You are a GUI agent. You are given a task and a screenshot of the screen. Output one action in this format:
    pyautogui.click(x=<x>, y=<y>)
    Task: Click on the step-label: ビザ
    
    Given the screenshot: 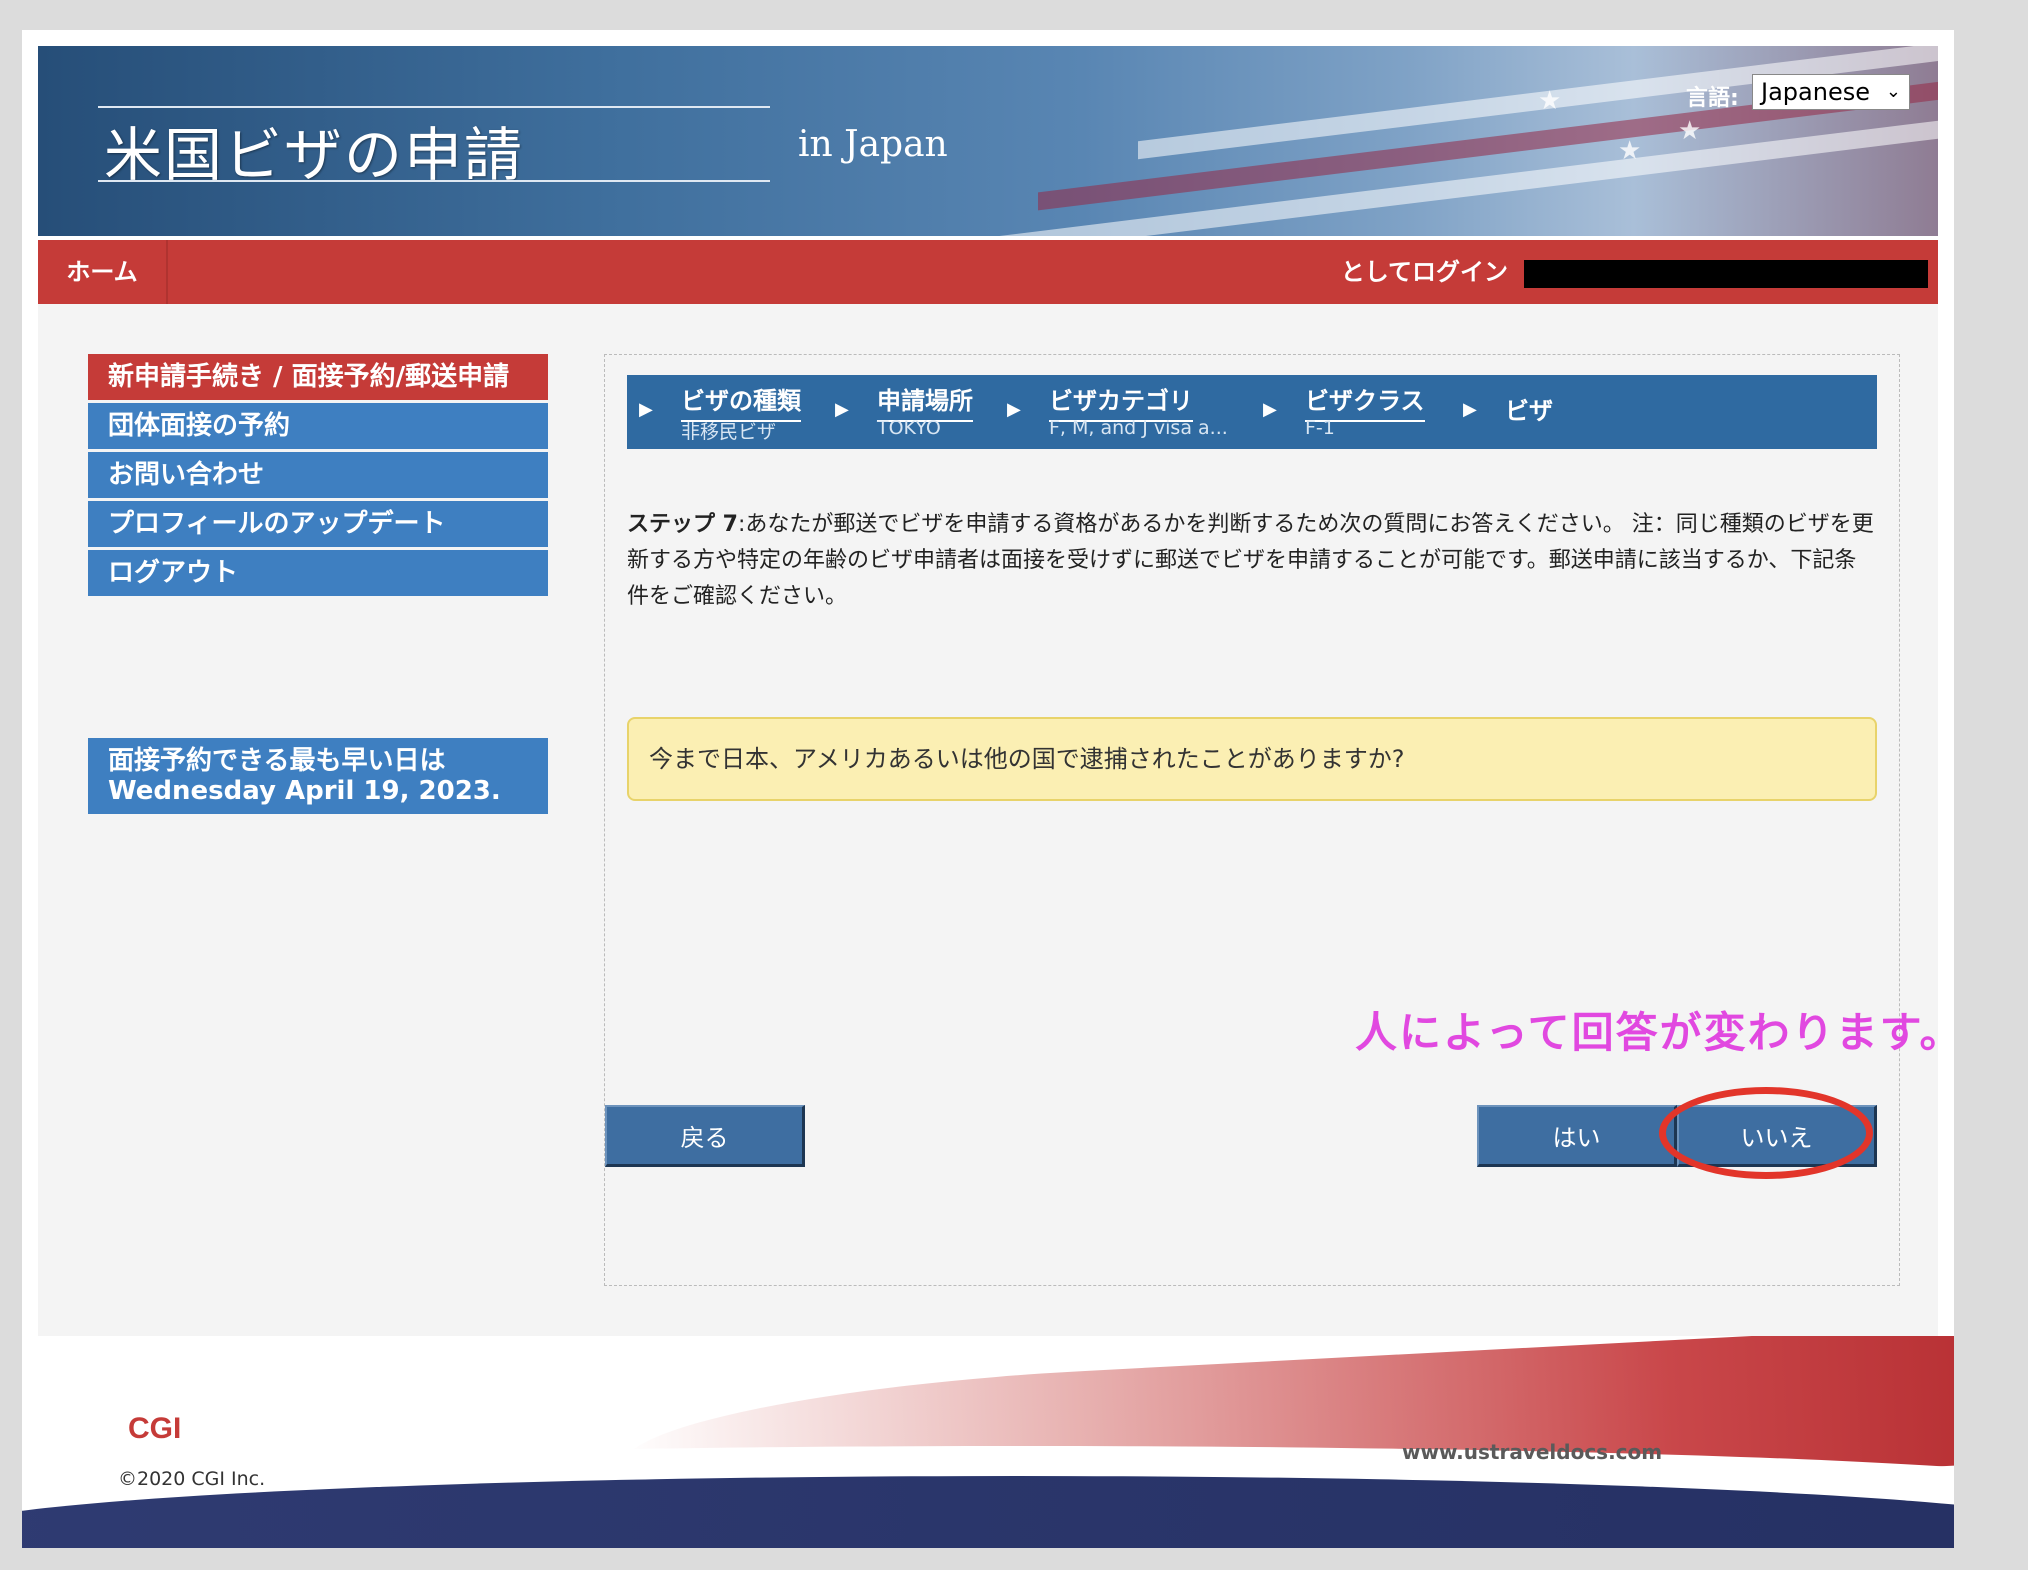 What is the action you would take?
    pyautogui.click(x=1529, y=411)
    